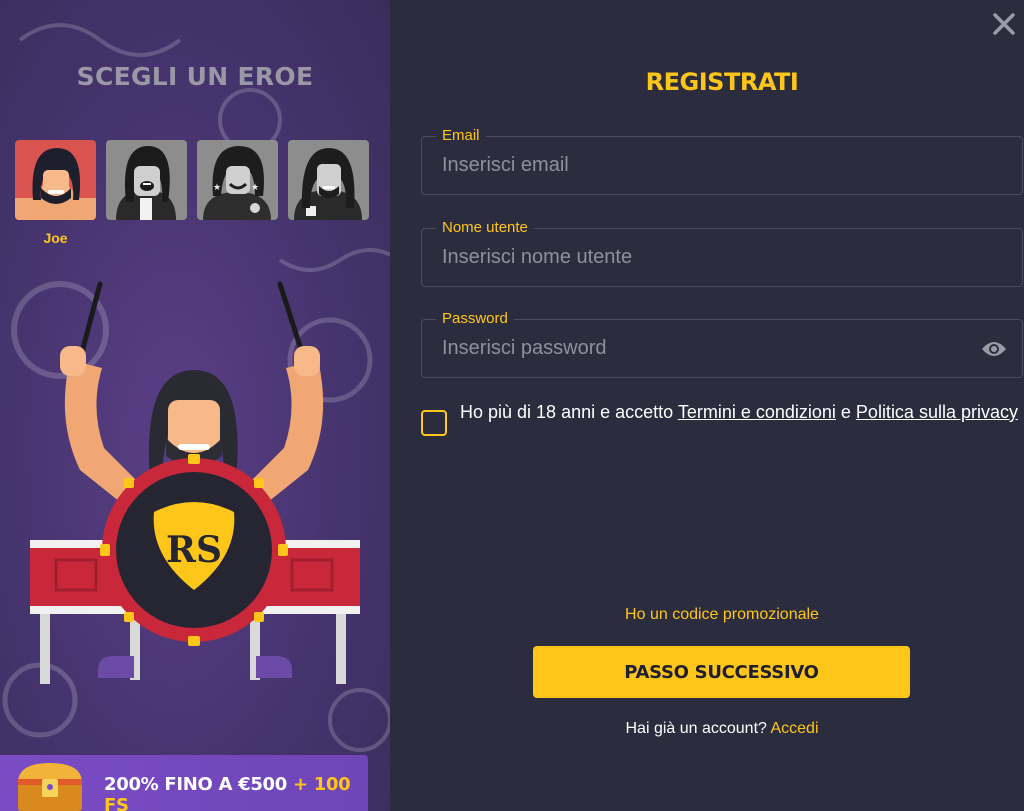 The width and height of the screenshot is (1024, 811). What do you see at coordinates (195, 76) in the screenshot?
I see `hero-title: SCEGLI UN EROE` at bounding box center [195, 76].